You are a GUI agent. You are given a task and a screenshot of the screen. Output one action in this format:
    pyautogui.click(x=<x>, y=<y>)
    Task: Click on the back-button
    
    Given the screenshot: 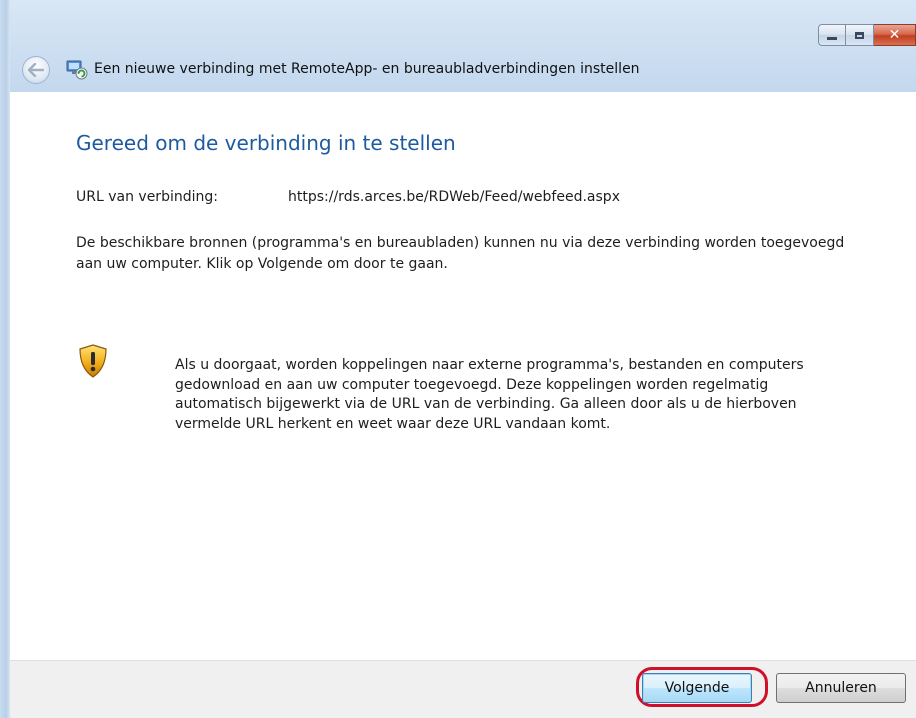 What is the action you would take?
    pyautogui.click(x=36, y=70)
    